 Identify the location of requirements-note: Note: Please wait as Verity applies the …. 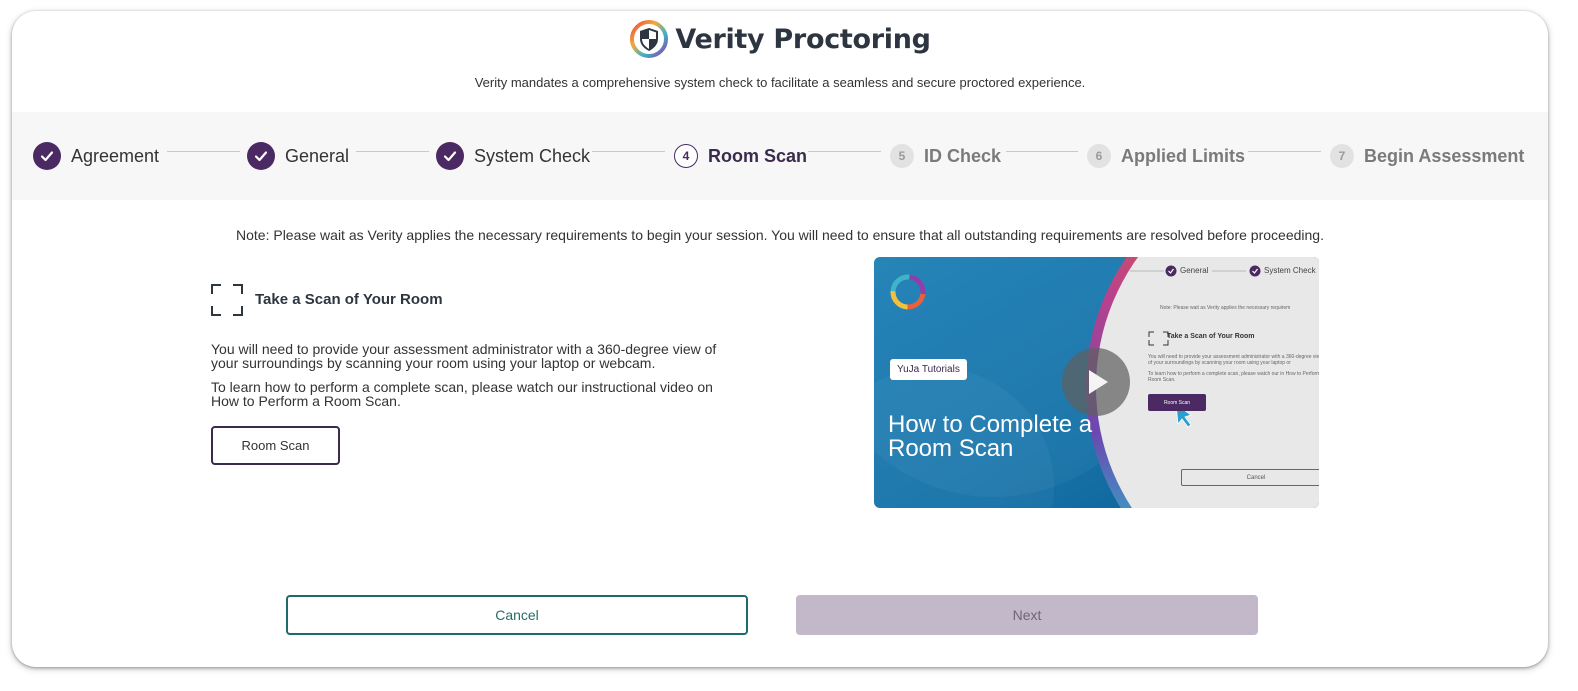
(780, 235).